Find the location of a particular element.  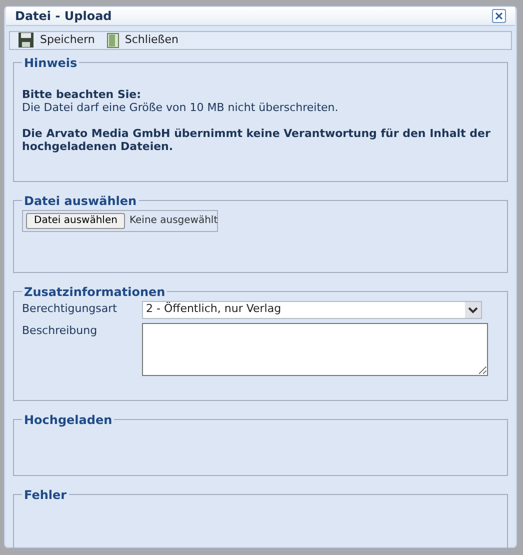

notice-text: Die Datei darf eine Größe von 10 MB nicht überschreiten. is located at coordinates (181, 107).